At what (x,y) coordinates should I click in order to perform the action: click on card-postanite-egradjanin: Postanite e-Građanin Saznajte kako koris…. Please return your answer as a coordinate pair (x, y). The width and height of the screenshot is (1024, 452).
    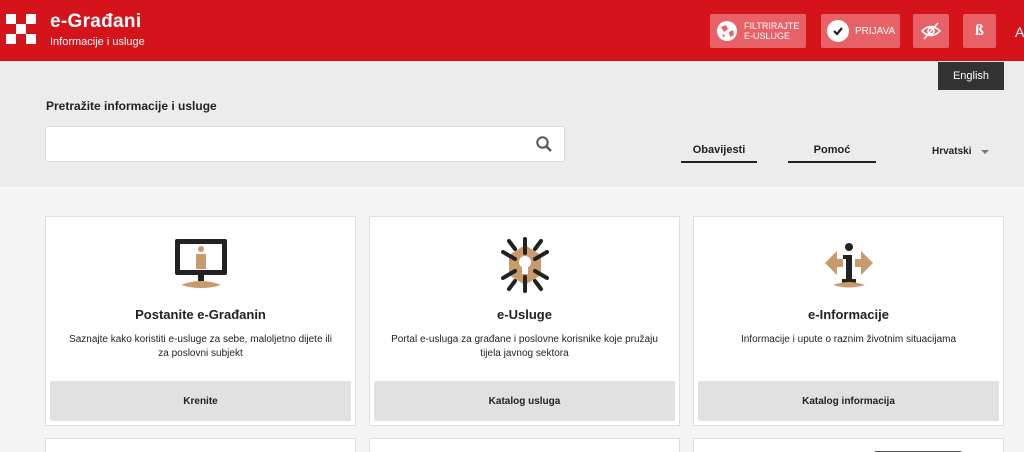
    Looking at the image, I should click on (200, 321).